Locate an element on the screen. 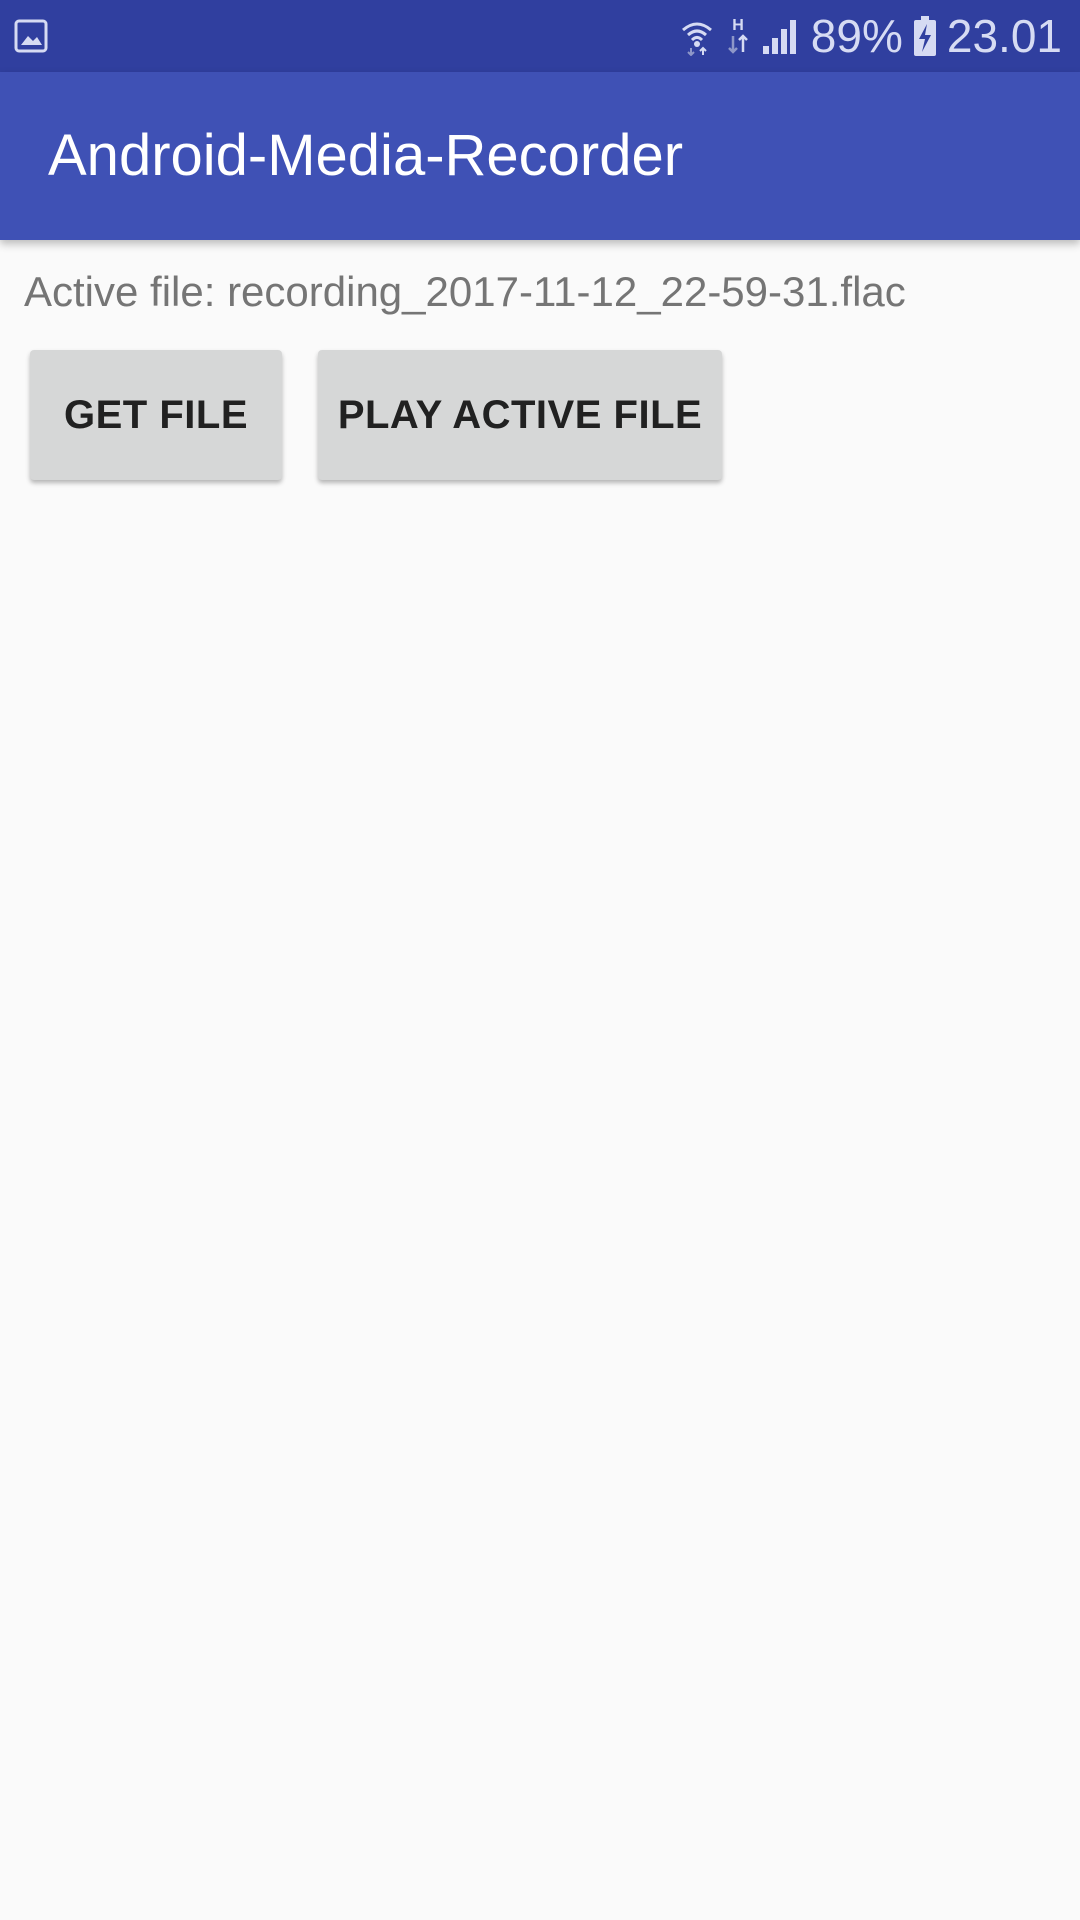 This screenshot has height=1920, width=1080. wifi-icon is located at coordinates (697, 36).